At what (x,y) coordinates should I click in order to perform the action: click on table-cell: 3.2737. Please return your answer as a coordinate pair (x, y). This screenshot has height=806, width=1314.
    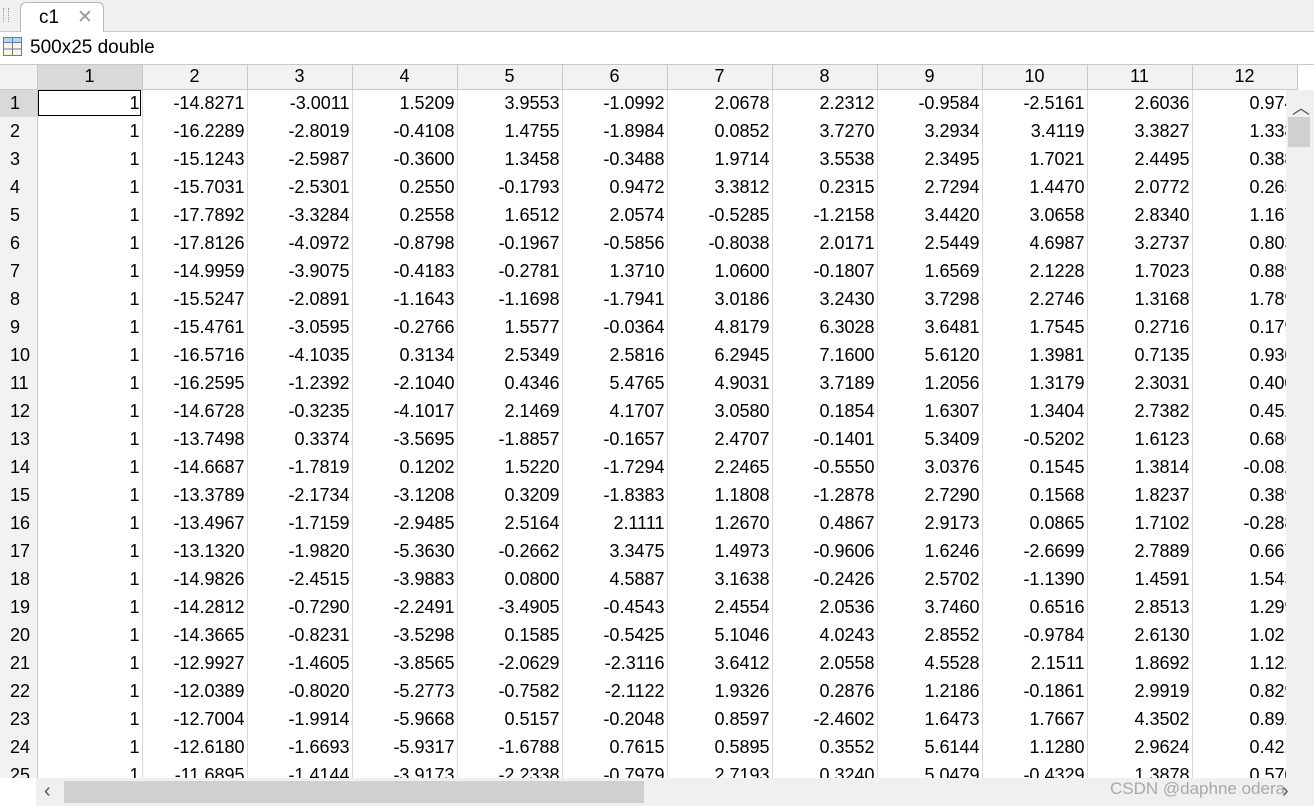
    Looking at the image, I should click on (1140, 243).